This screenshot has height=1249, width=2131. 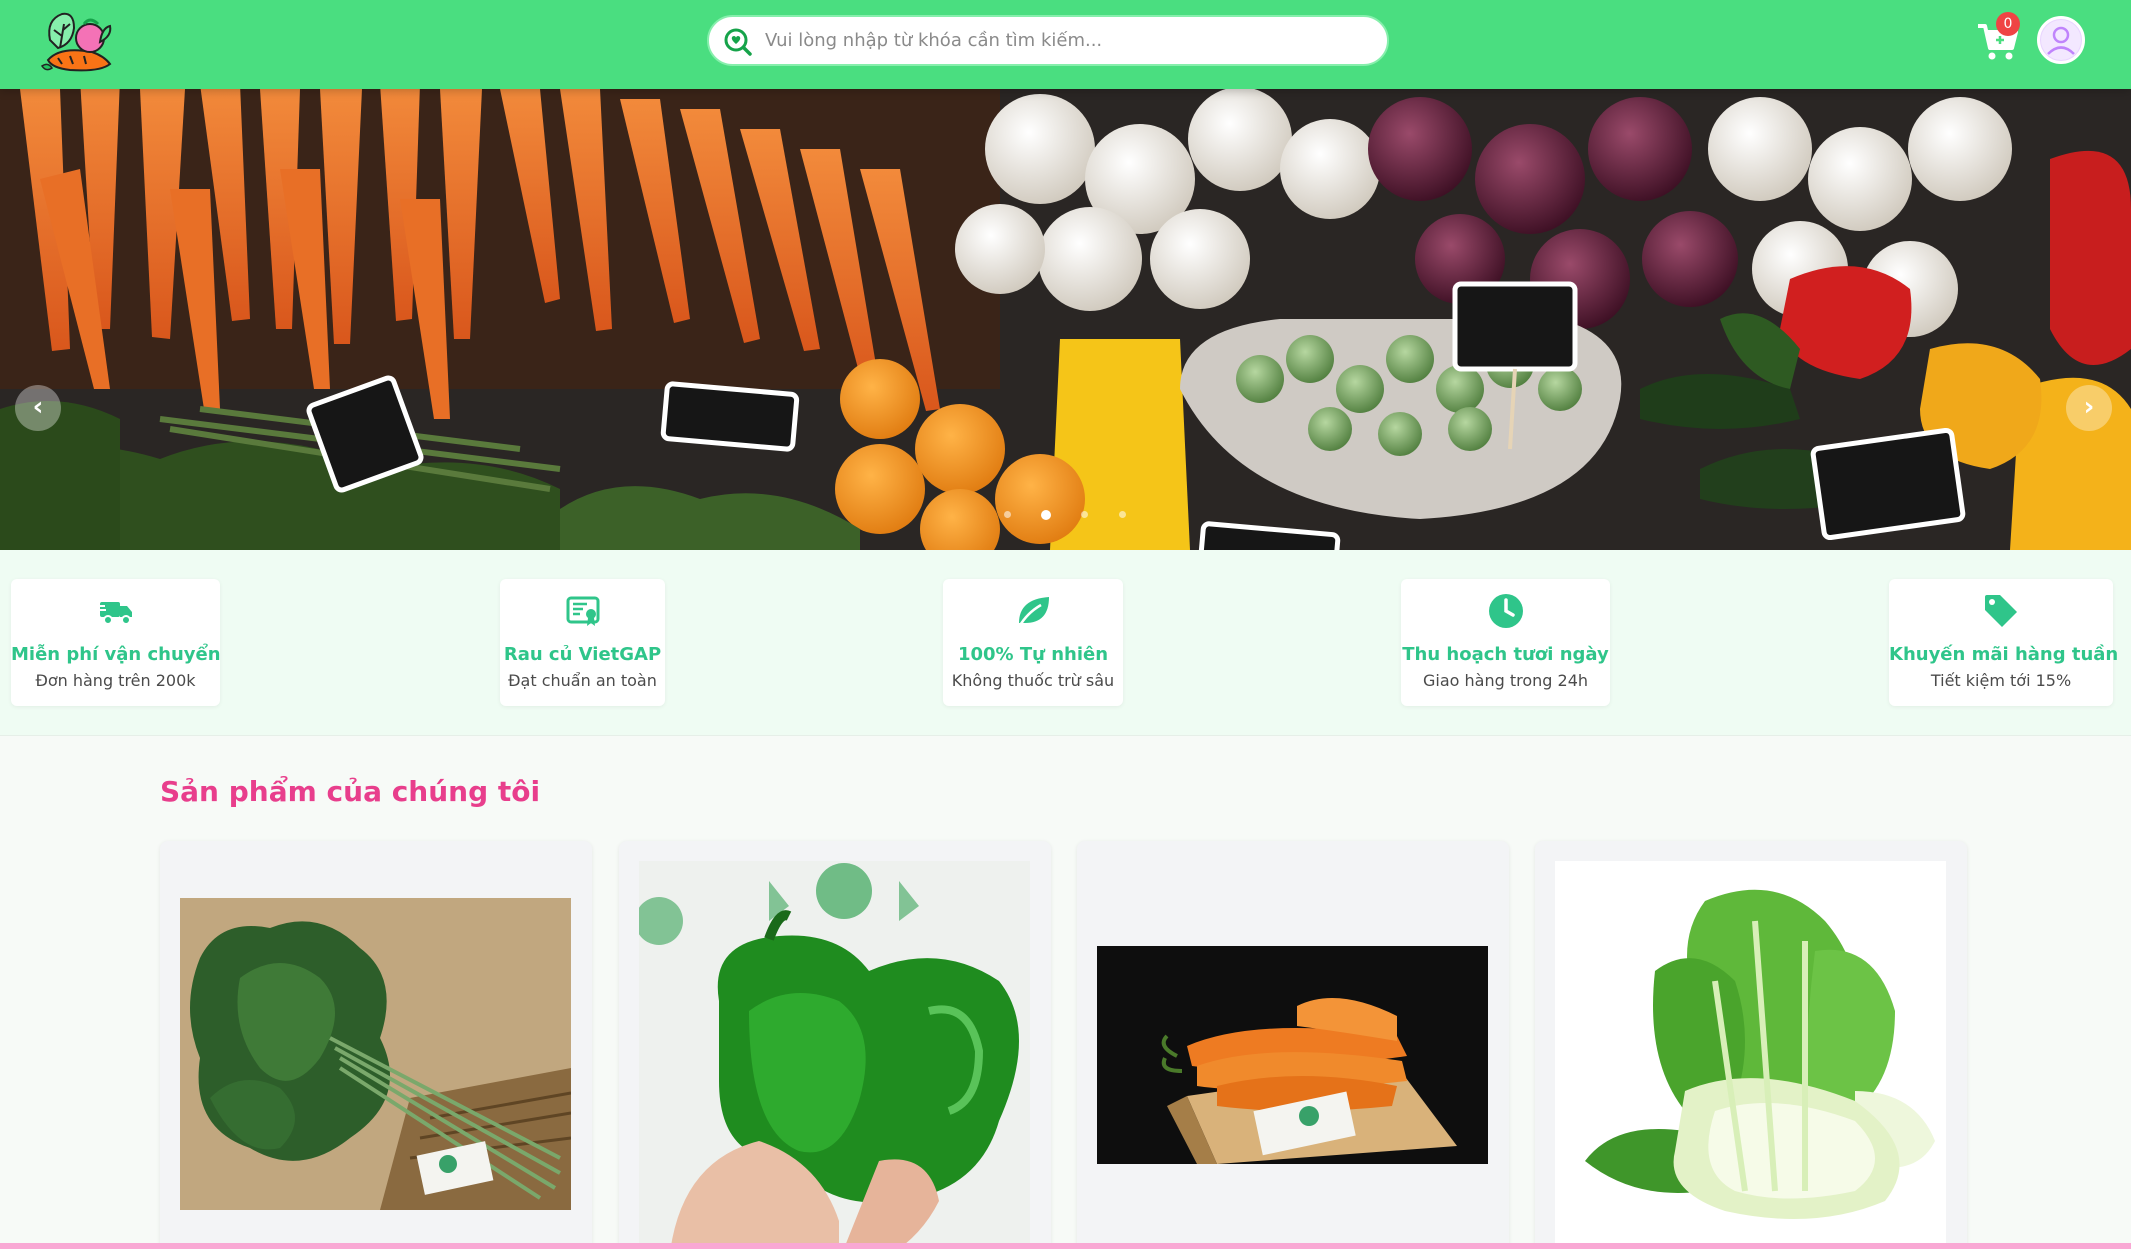 I want to click on feature-title: Khuyến mãi hàng tuần, so click(x=2004, y=654).